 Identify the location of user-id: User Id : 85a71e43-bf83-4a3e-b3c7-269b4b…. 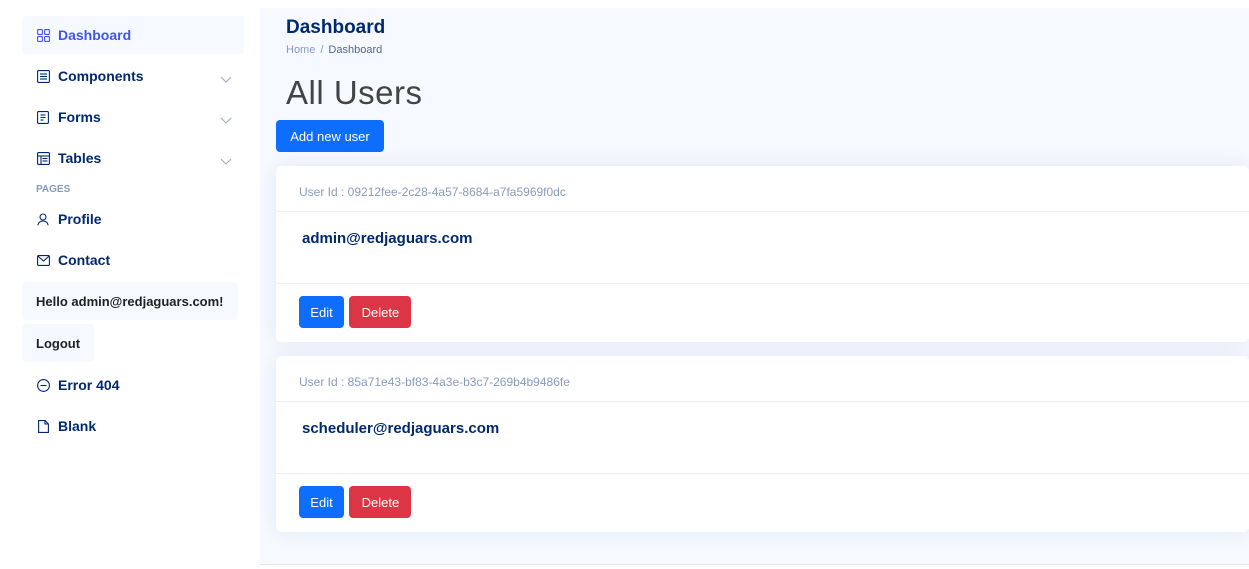
(762, 379).